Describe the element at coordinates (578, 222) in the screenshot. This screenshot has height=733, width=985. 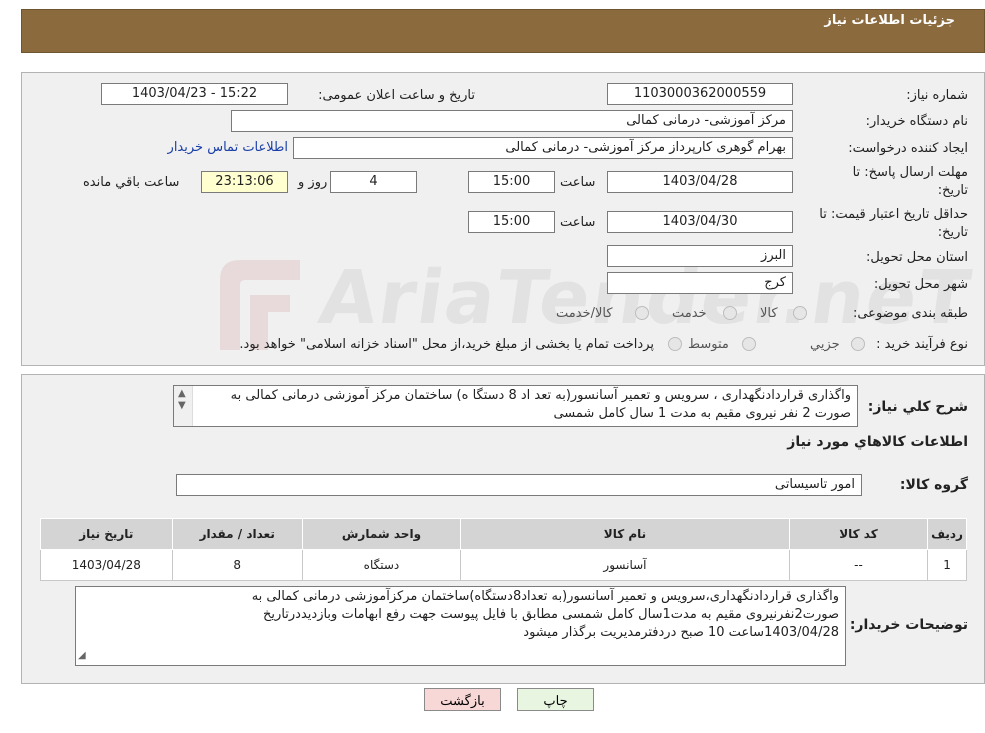
I see `validity-time-label: ساعت` at that location.